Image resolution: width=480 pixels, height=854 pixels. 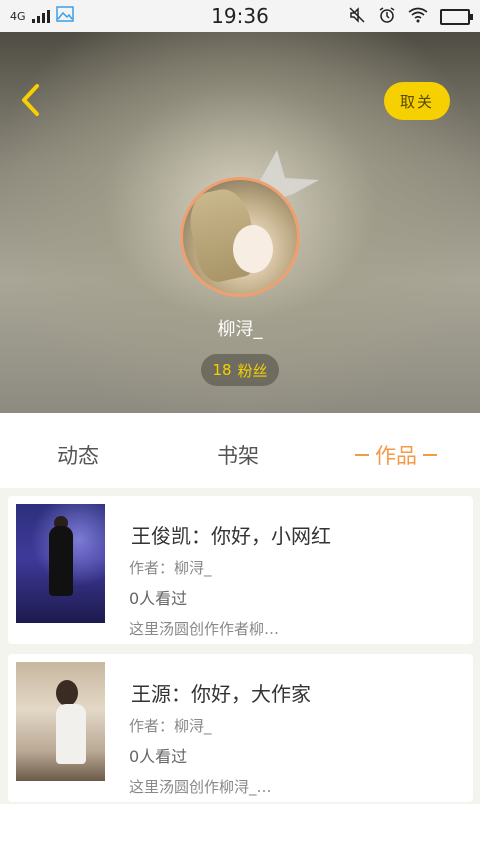 I want to click on status-right, so click(x=410, y=17).